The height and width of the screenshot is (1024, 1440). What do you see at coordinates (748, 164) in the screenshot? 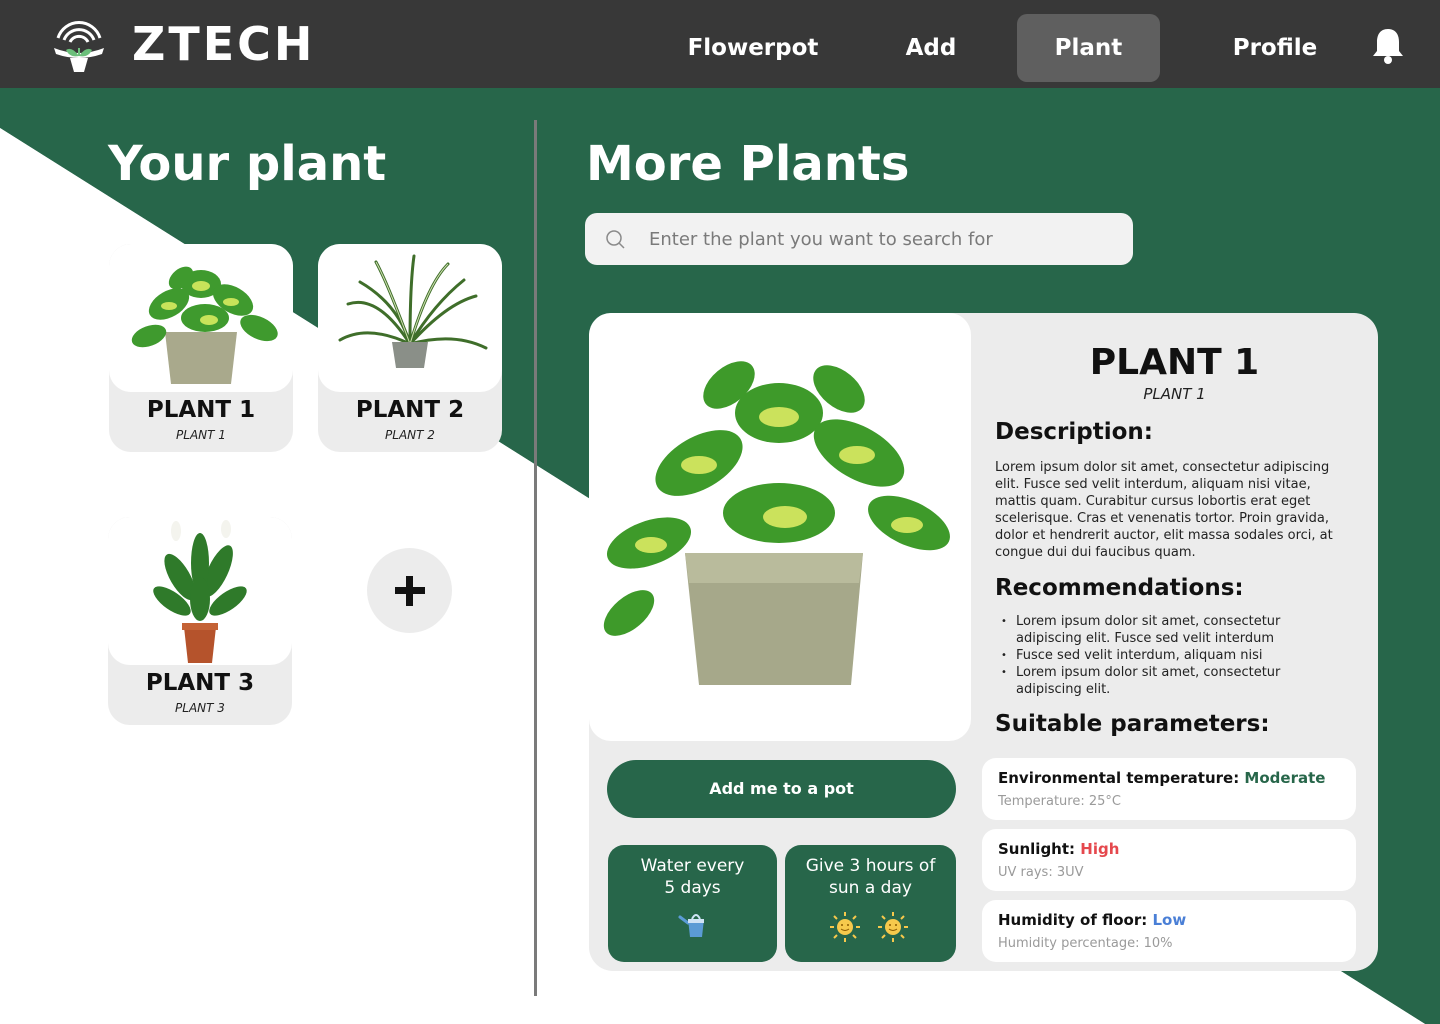
I see `more-plants-title: More Plants` at bounding box center [748, 164].